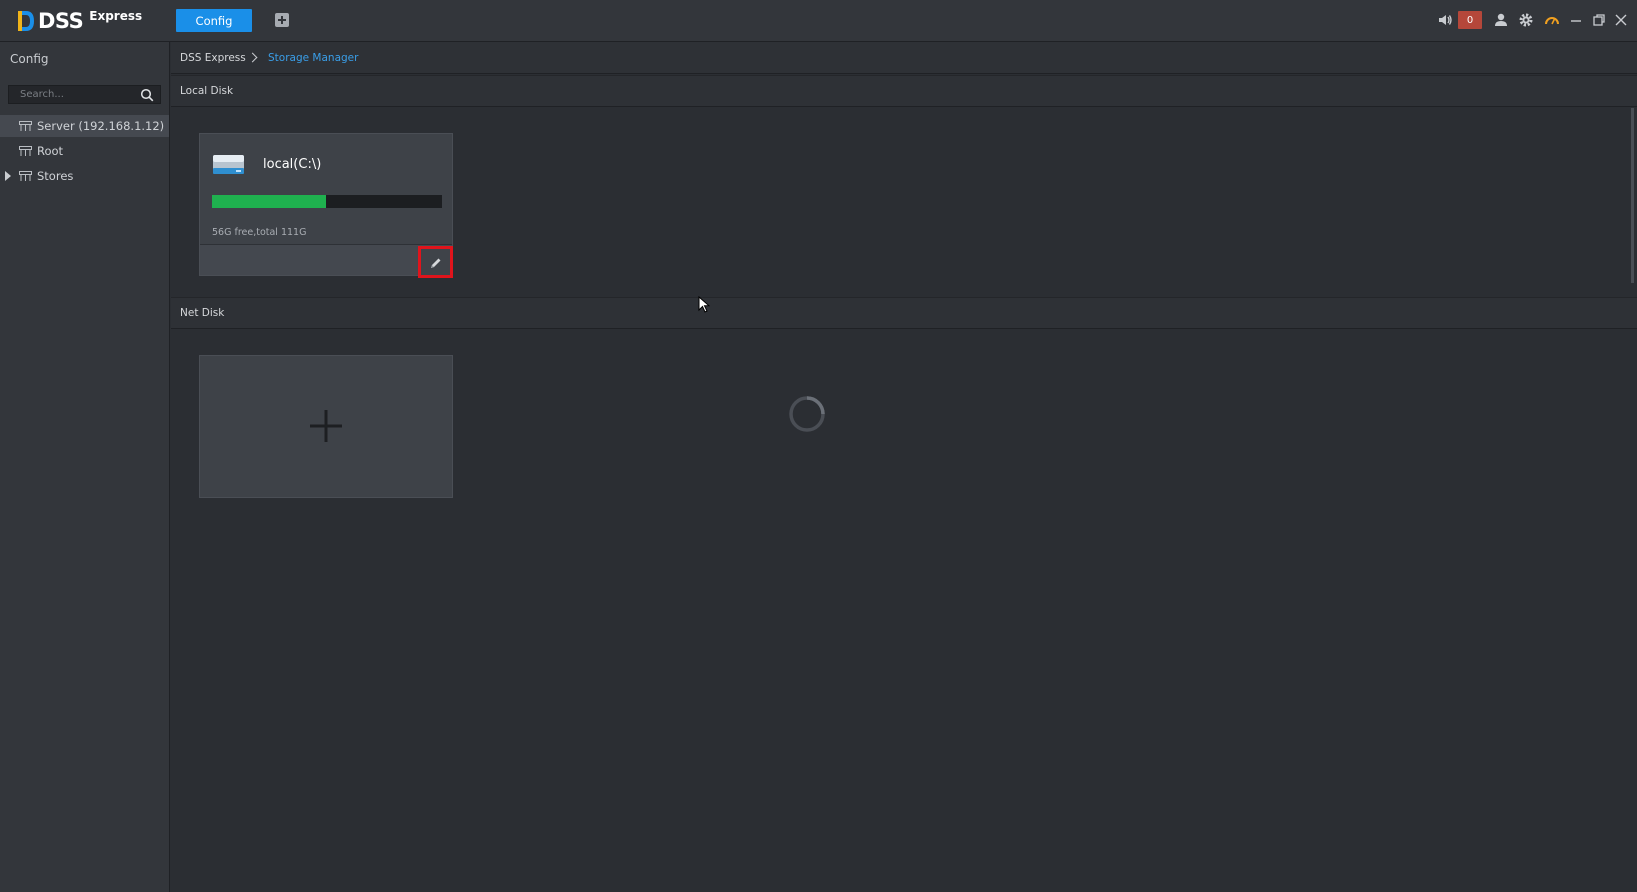 The image size is (1637, 892). I want to click on breadcrumb-current: Storage Manager, so click(313, 57).